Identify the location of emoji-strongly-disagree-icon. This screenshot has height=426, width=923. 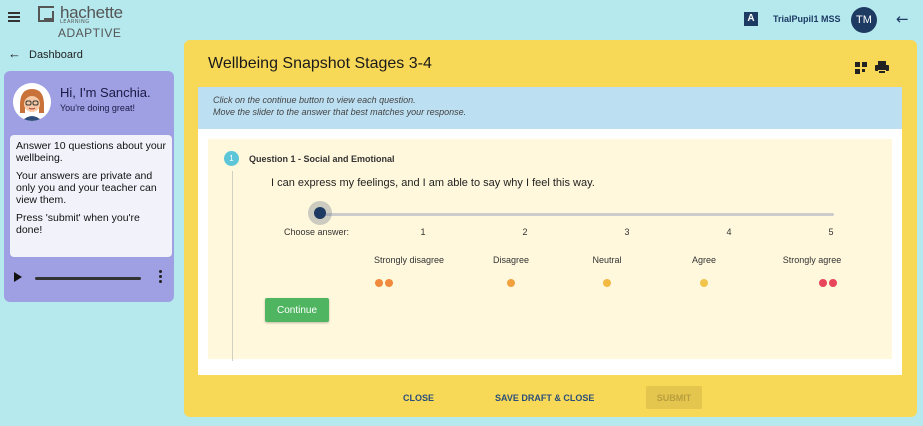
(384, 281).